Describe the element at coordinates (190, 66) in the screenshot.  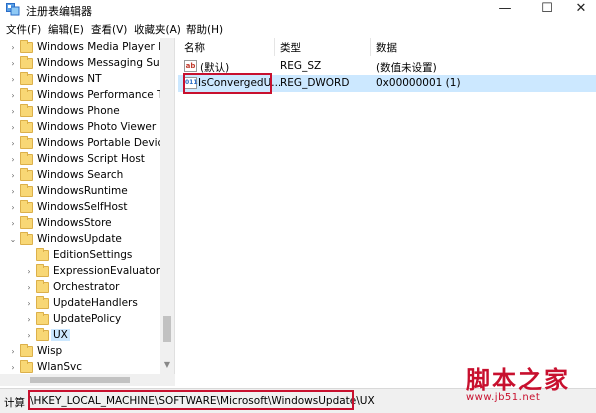
I see `string-value-icon: ab` at that location.